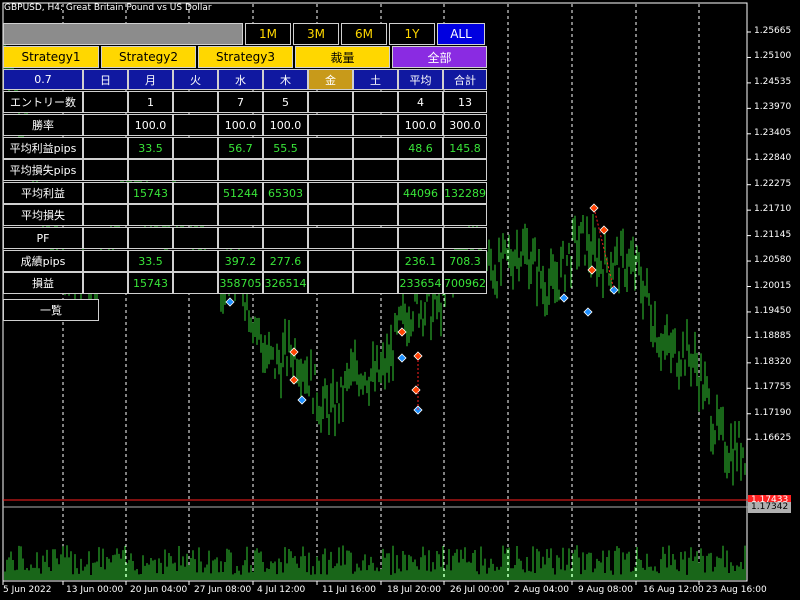  Describe the element at coordinates (439, 57) in the screenshot. I see `tab-all-strategies: 全部` at that location.